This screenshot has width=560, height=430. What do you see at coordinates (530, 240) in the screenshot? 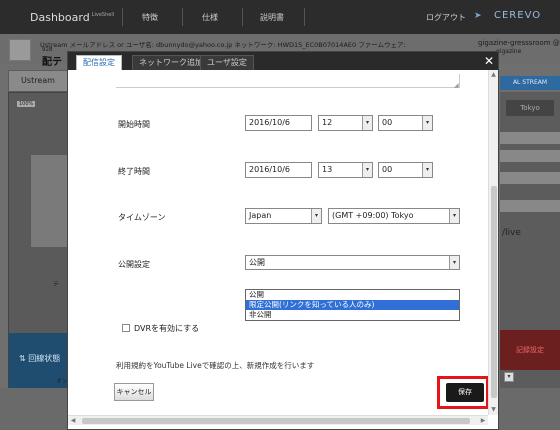
I see `settings-side-panel: Tokyo /live 記録設定 ▾` at bounding box center [530, 240].